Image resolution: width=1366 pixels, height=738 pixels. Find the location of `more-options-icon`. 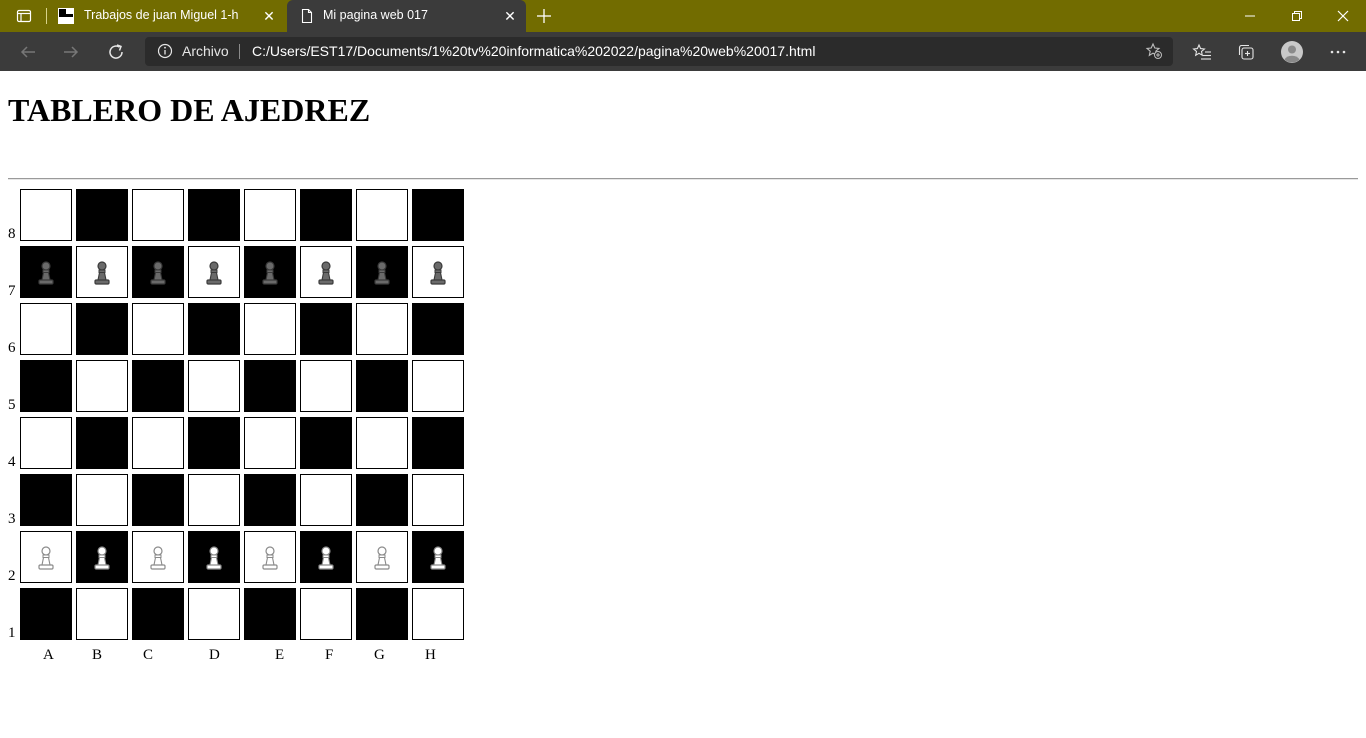

more-options-icon is located at coordinates (1338, 51).